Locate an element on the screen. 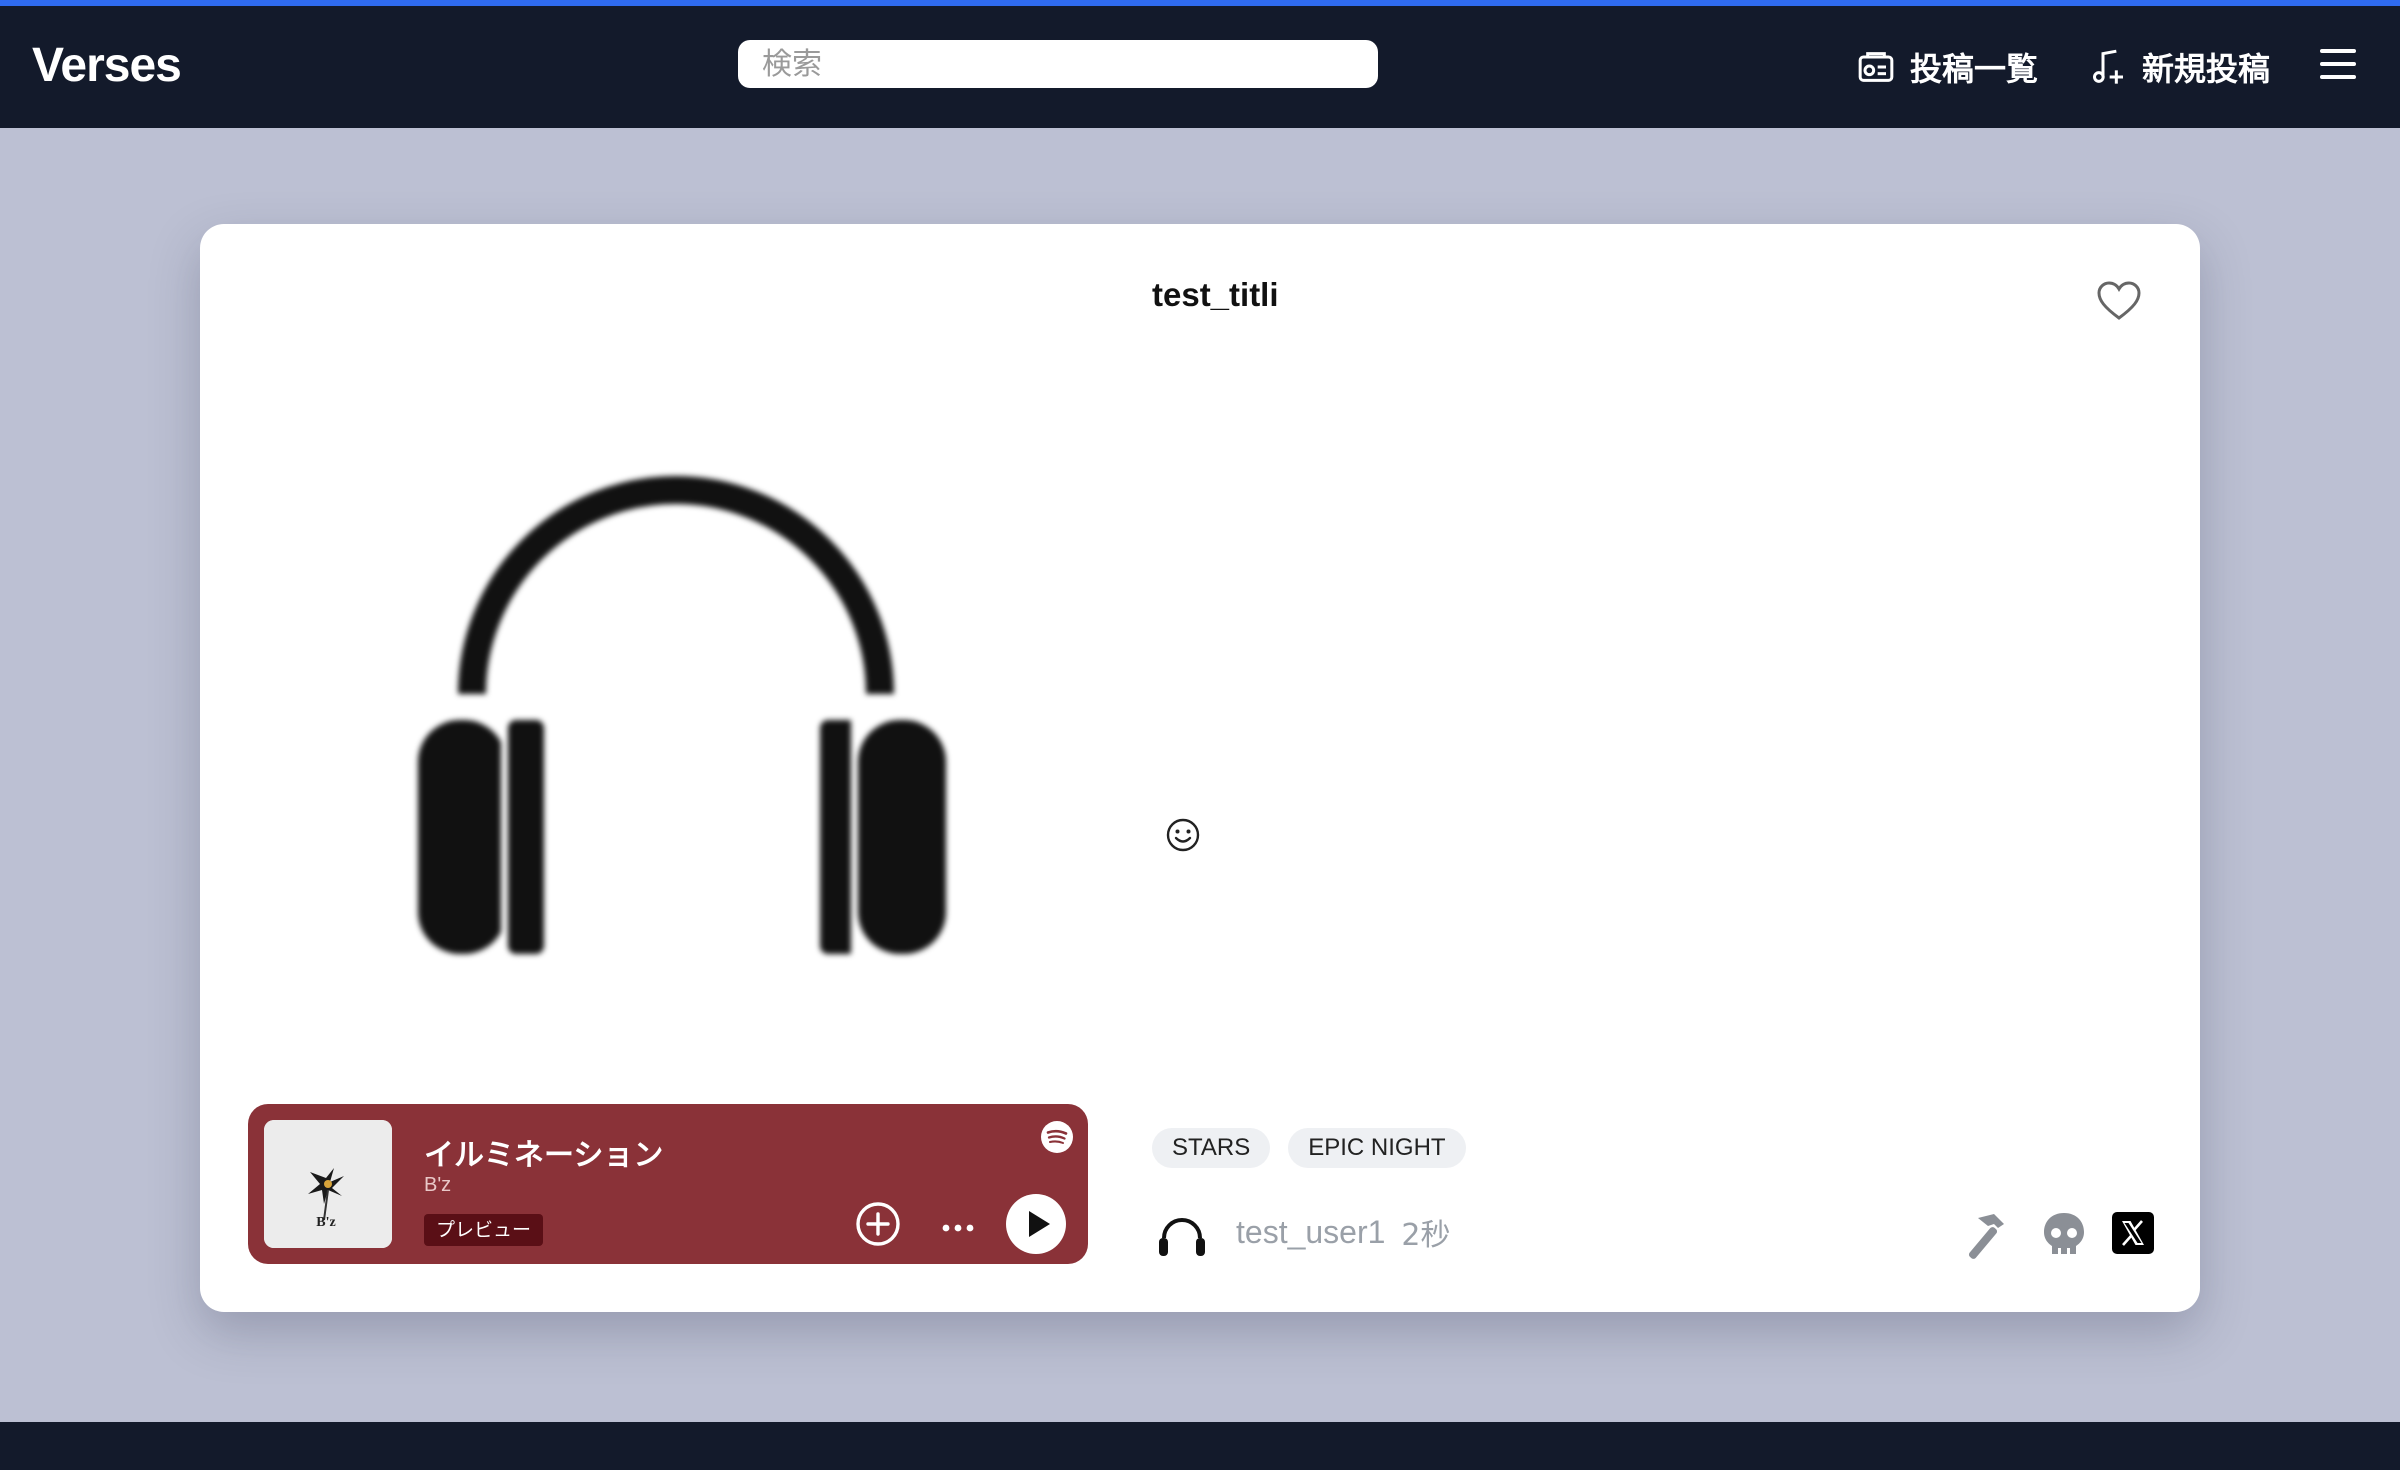 This screenshot has height=1470, width=2400. emoji-icon is located at coordinates (1183, 835).